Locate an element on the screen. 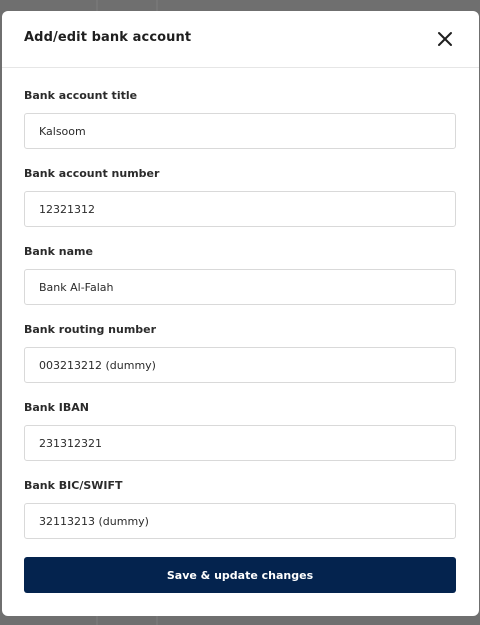 The width and height of the screenshot is (480, 625). field-label: Bank BIC/SWIFT is located at coordinates (73, 485).